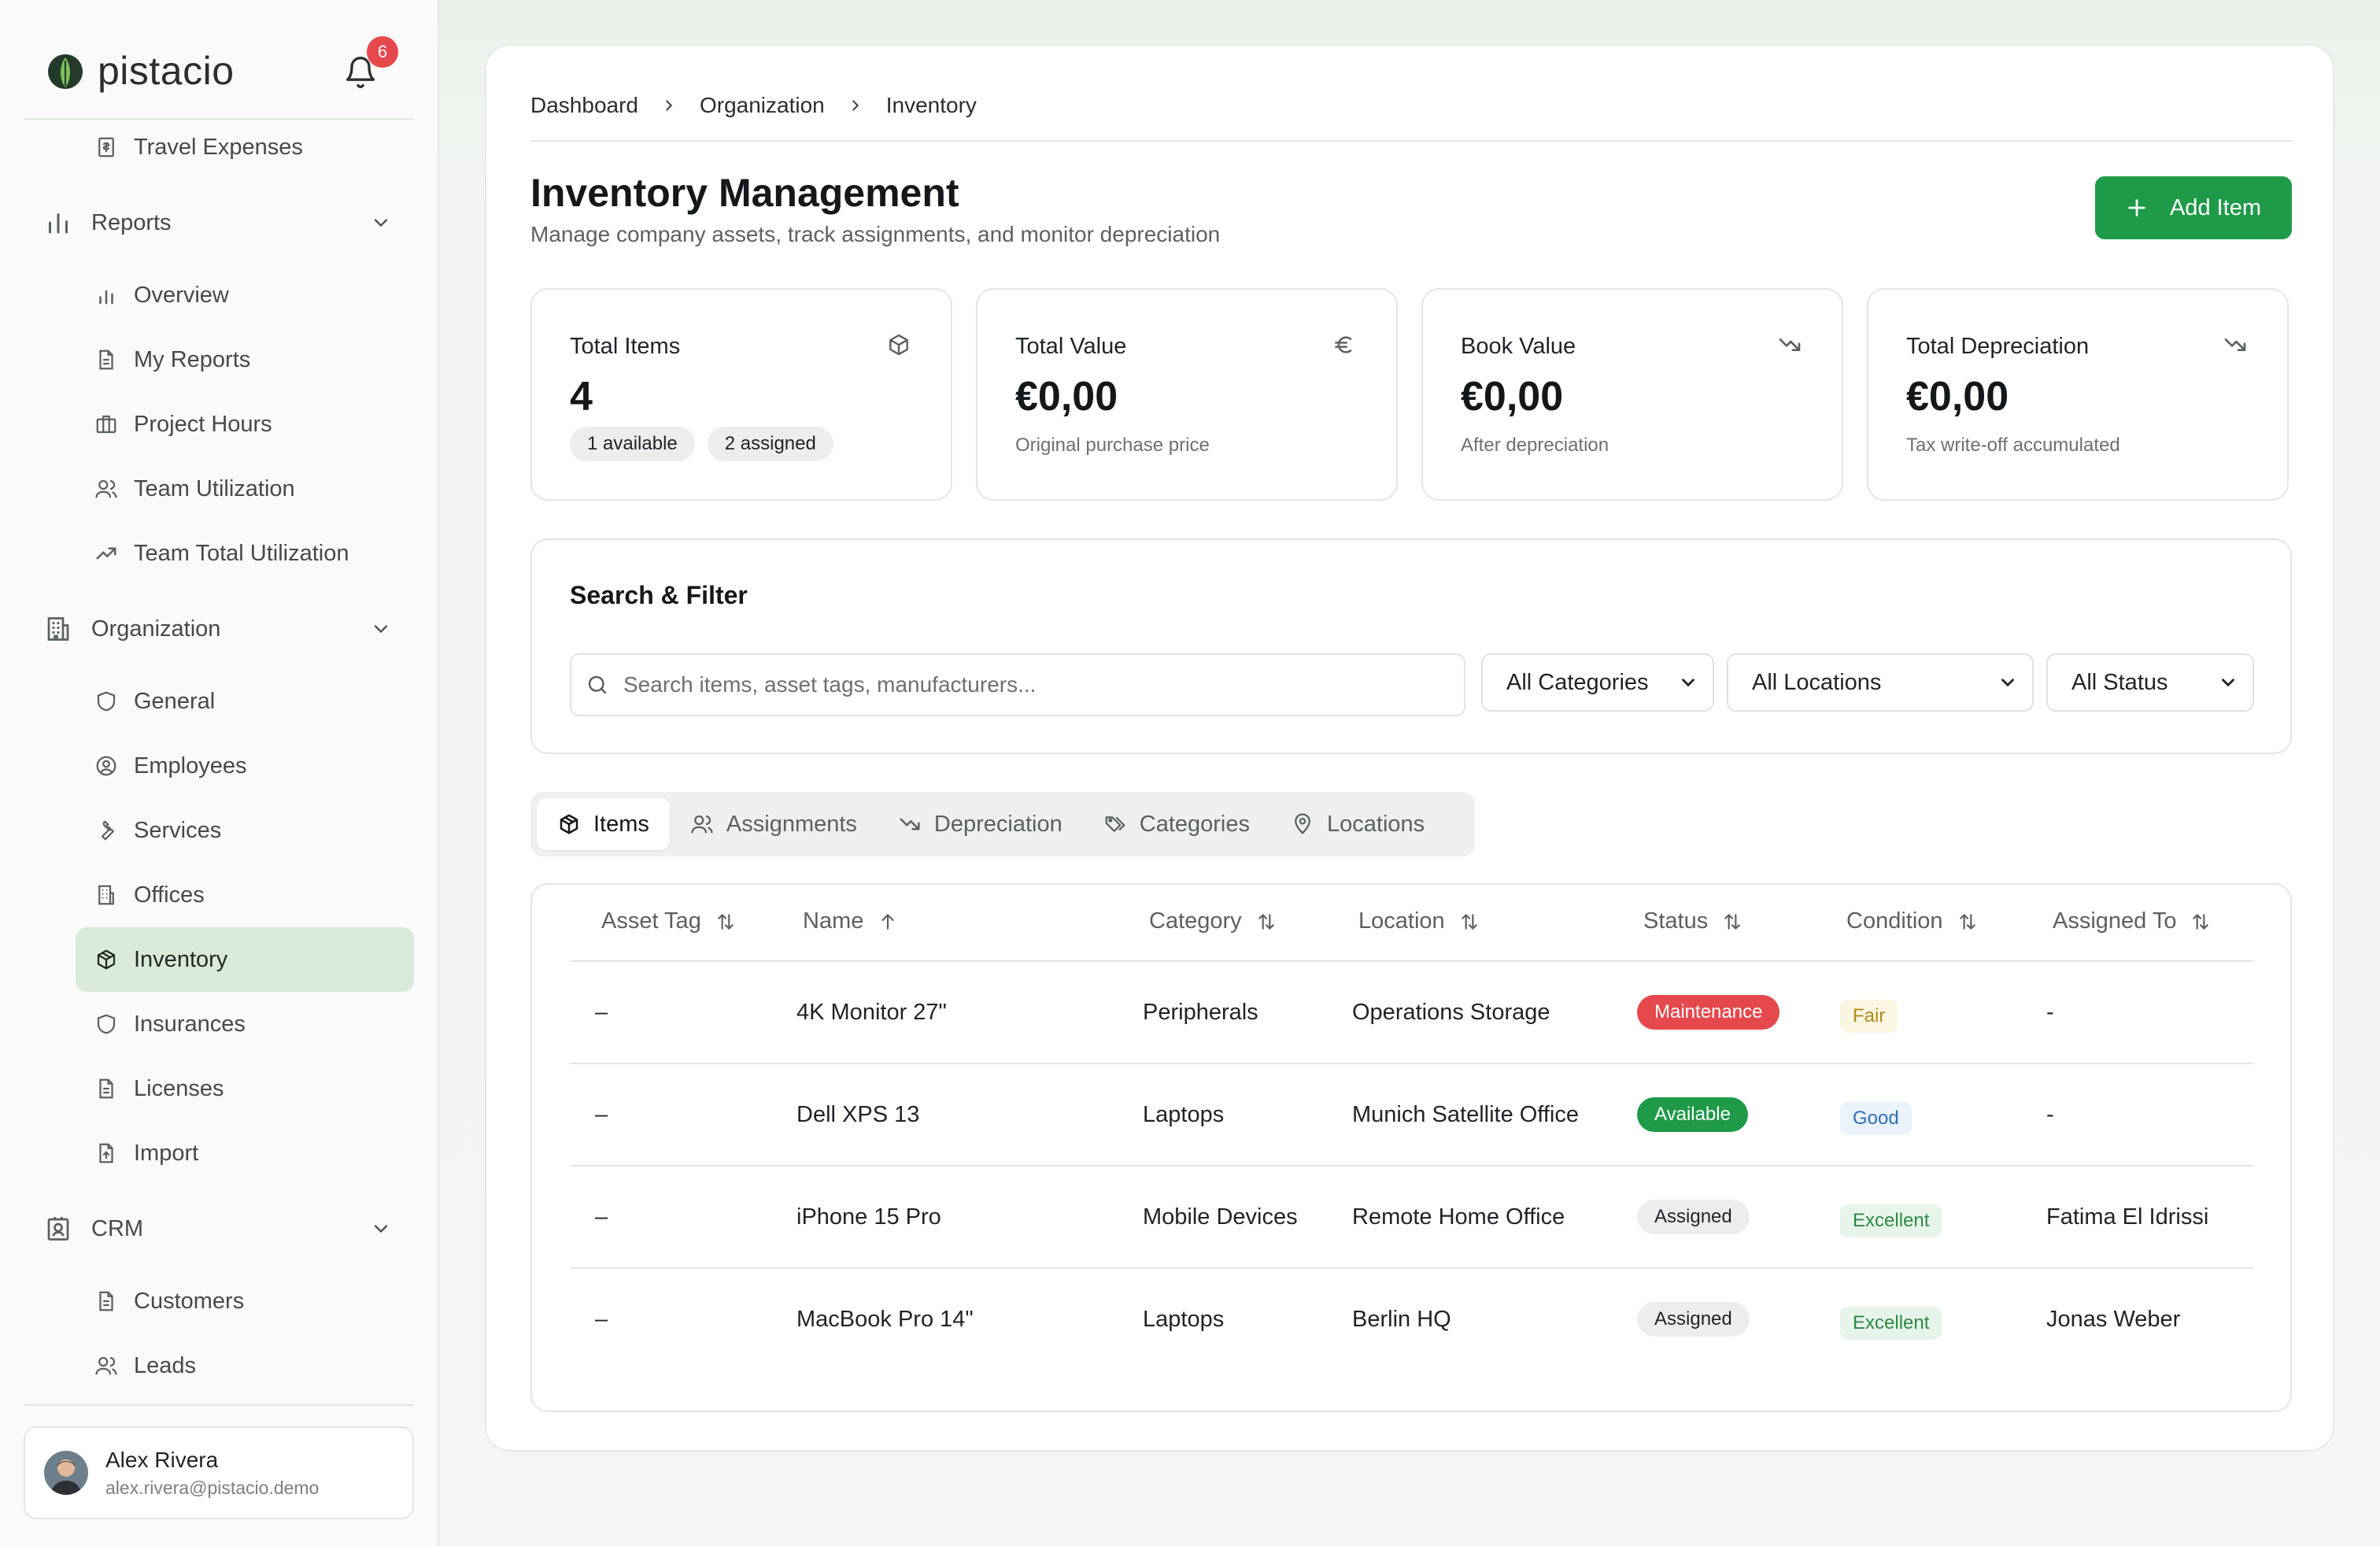 The height and width of the screenshot is (1546, 2380). I want to click on tab-categories: Categories, so click(1176, 824).